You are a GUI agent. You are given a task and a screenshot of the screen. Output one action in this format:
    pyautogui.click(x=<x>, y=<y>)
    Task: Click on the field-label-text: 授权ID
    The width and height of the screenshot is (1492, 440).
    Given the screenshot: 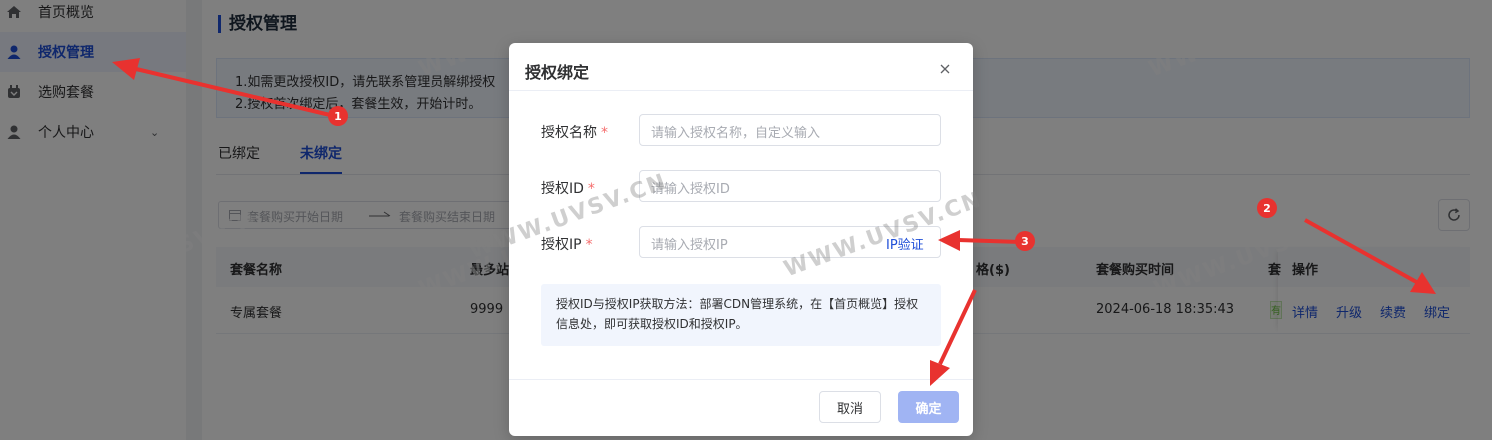 What is the action you would take?
    pyautogui.click(x=562, y=189)
    